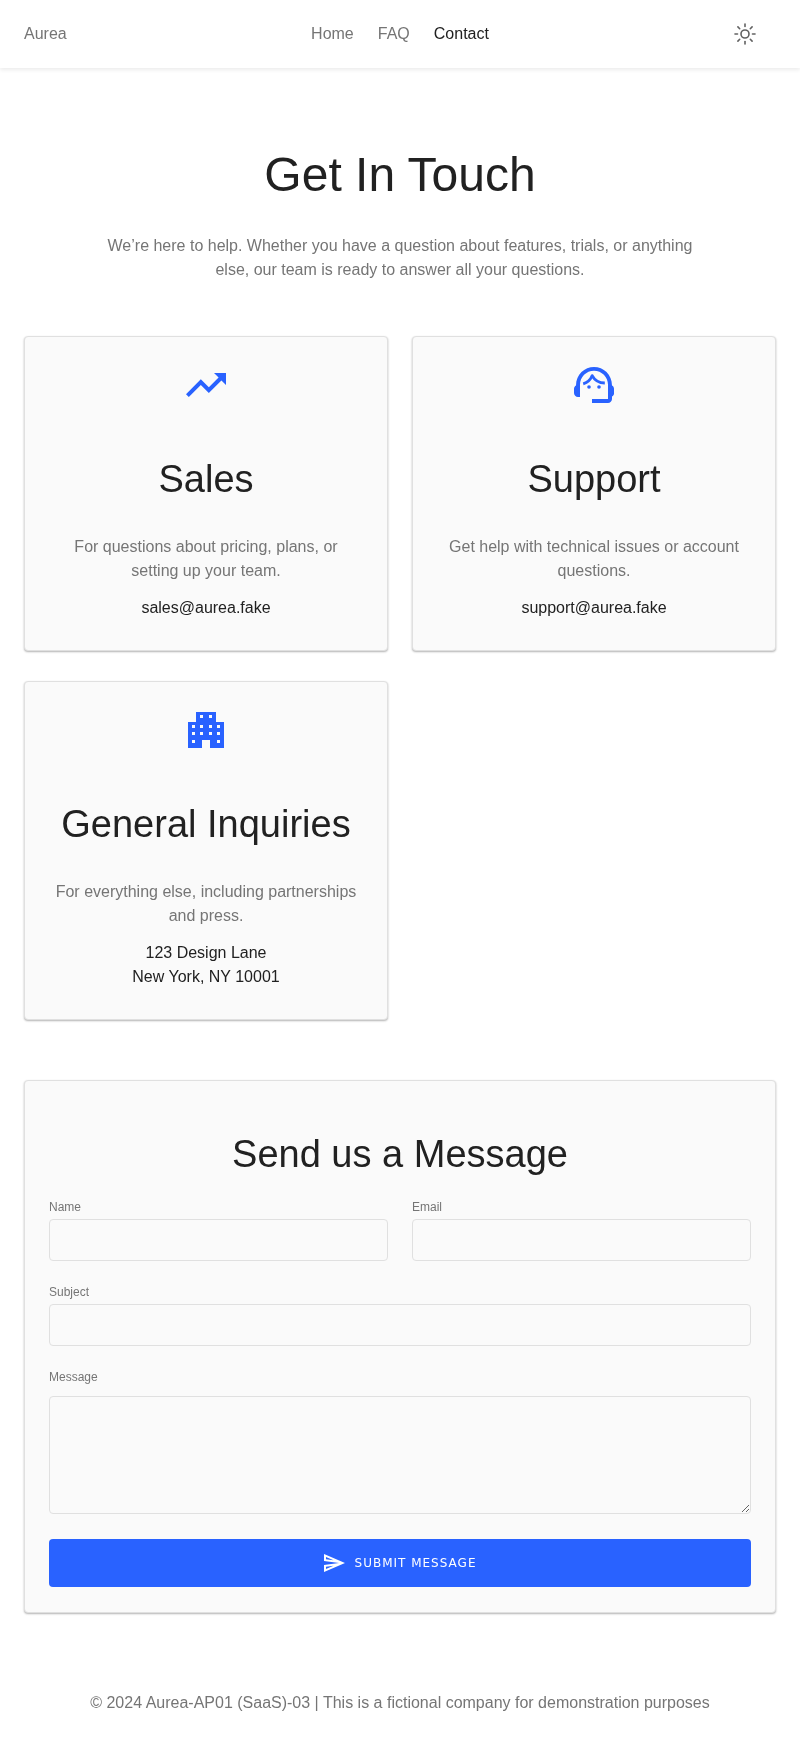 The height and width of the screenshot is (1750, 800). What do you see at coordinates (400, 1154) in the screenshot?
I see `form-title: Send us a Message` at bounding box center [400, 1154].